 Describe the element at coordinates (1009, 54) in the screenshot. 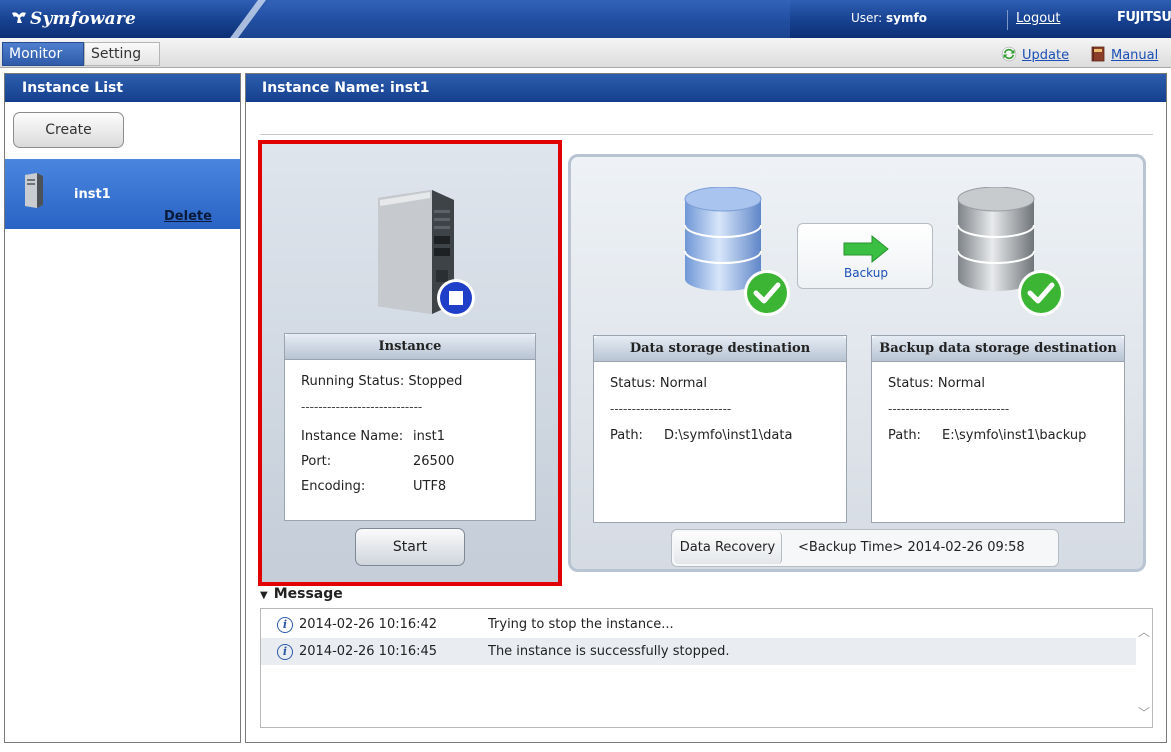

I see `refresh-icon` at that location.